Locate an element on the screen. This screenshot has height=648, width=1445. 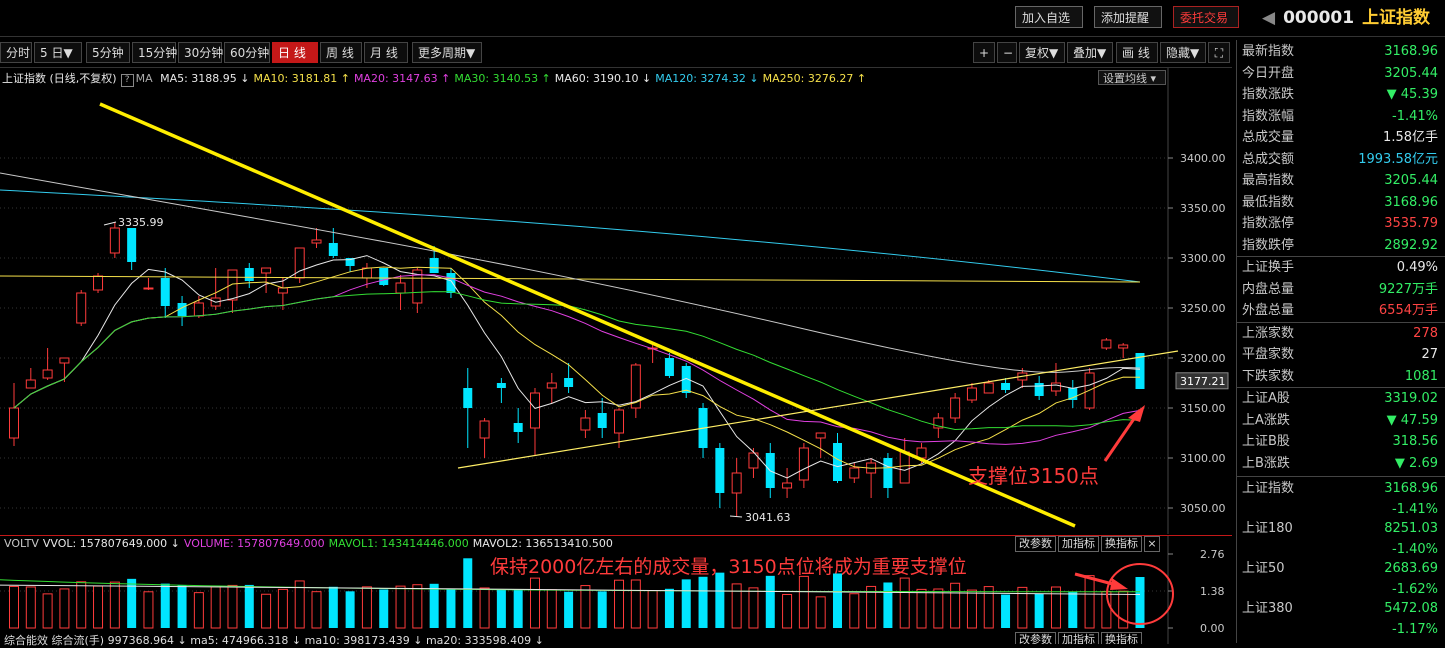
back-arrow-icon: ◀ is located at coordinates (1268, 18).